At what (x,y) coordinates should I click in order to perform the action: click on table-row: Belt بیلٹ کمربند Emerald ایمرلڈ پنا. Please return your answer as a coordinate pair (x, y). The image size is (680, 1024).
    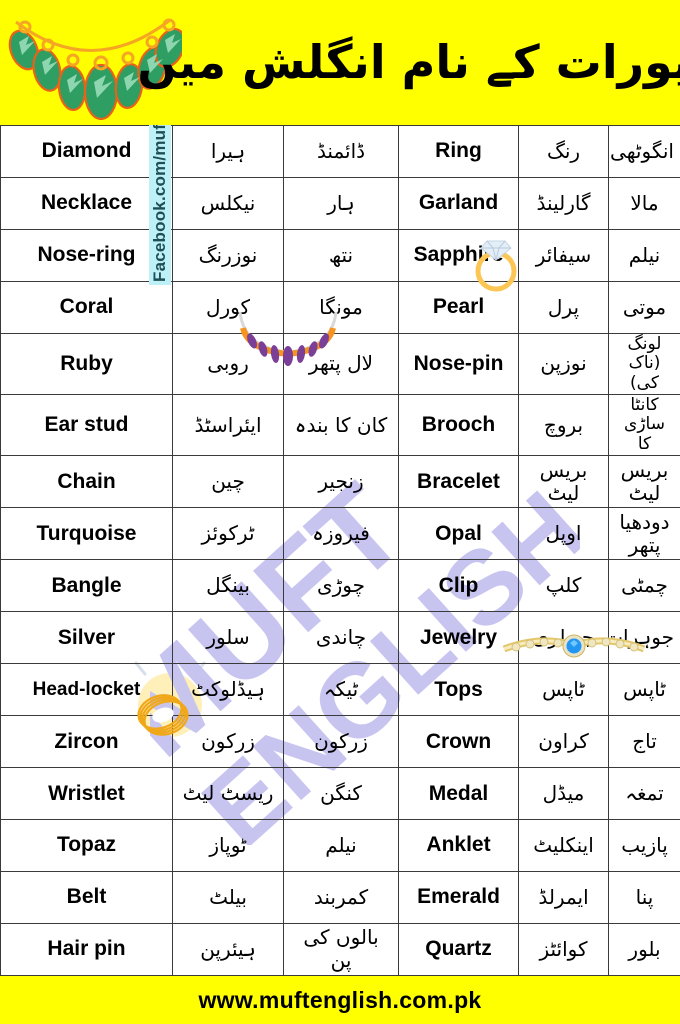
    Looking at the image, I should click on (340, 897).